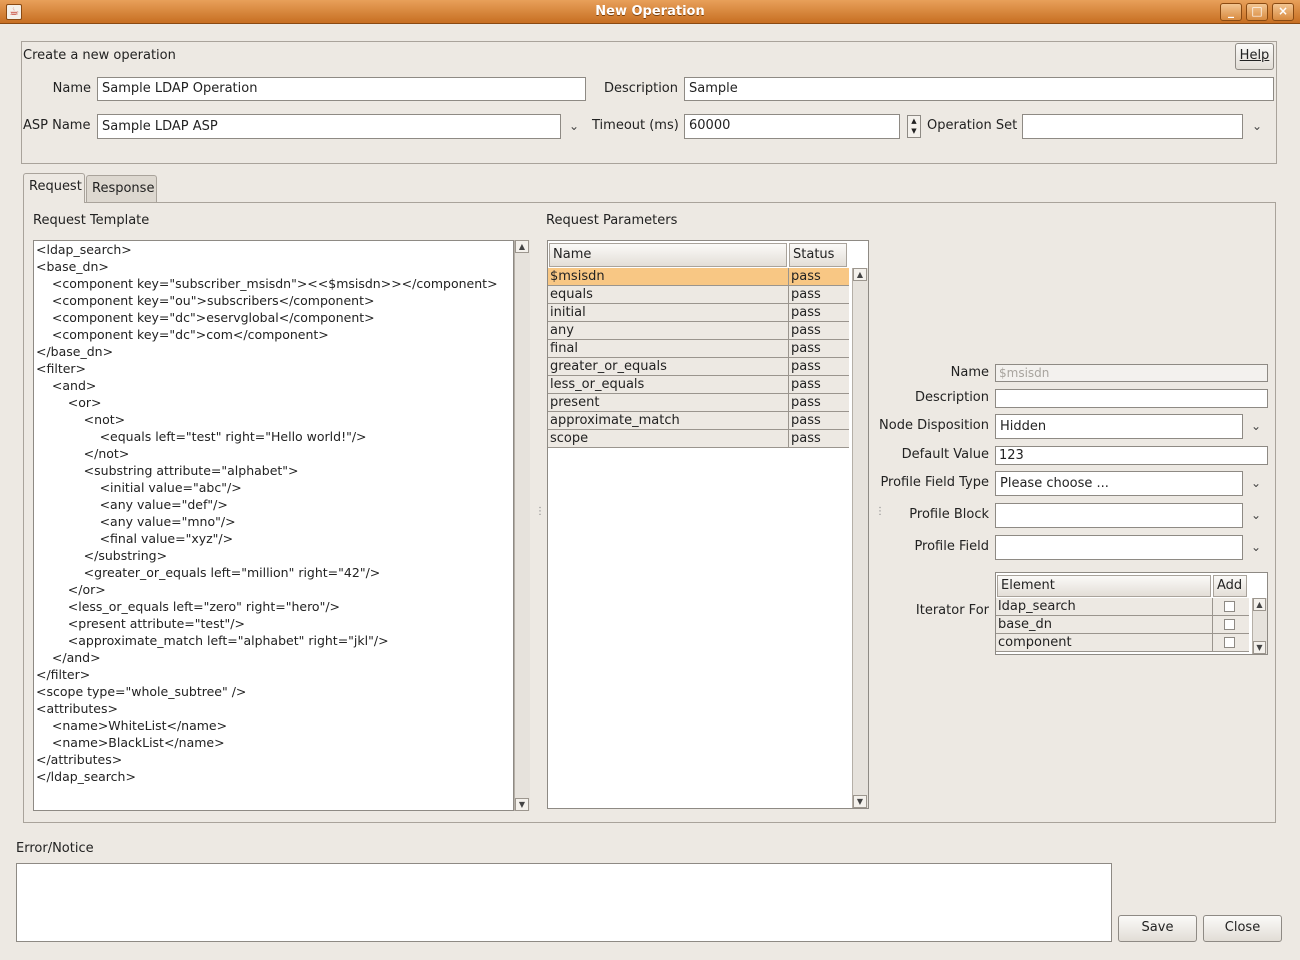  Describe the element at coordinates (698, 385) in the screenshot. I see `table-row: less_or_equals pass` at that location.